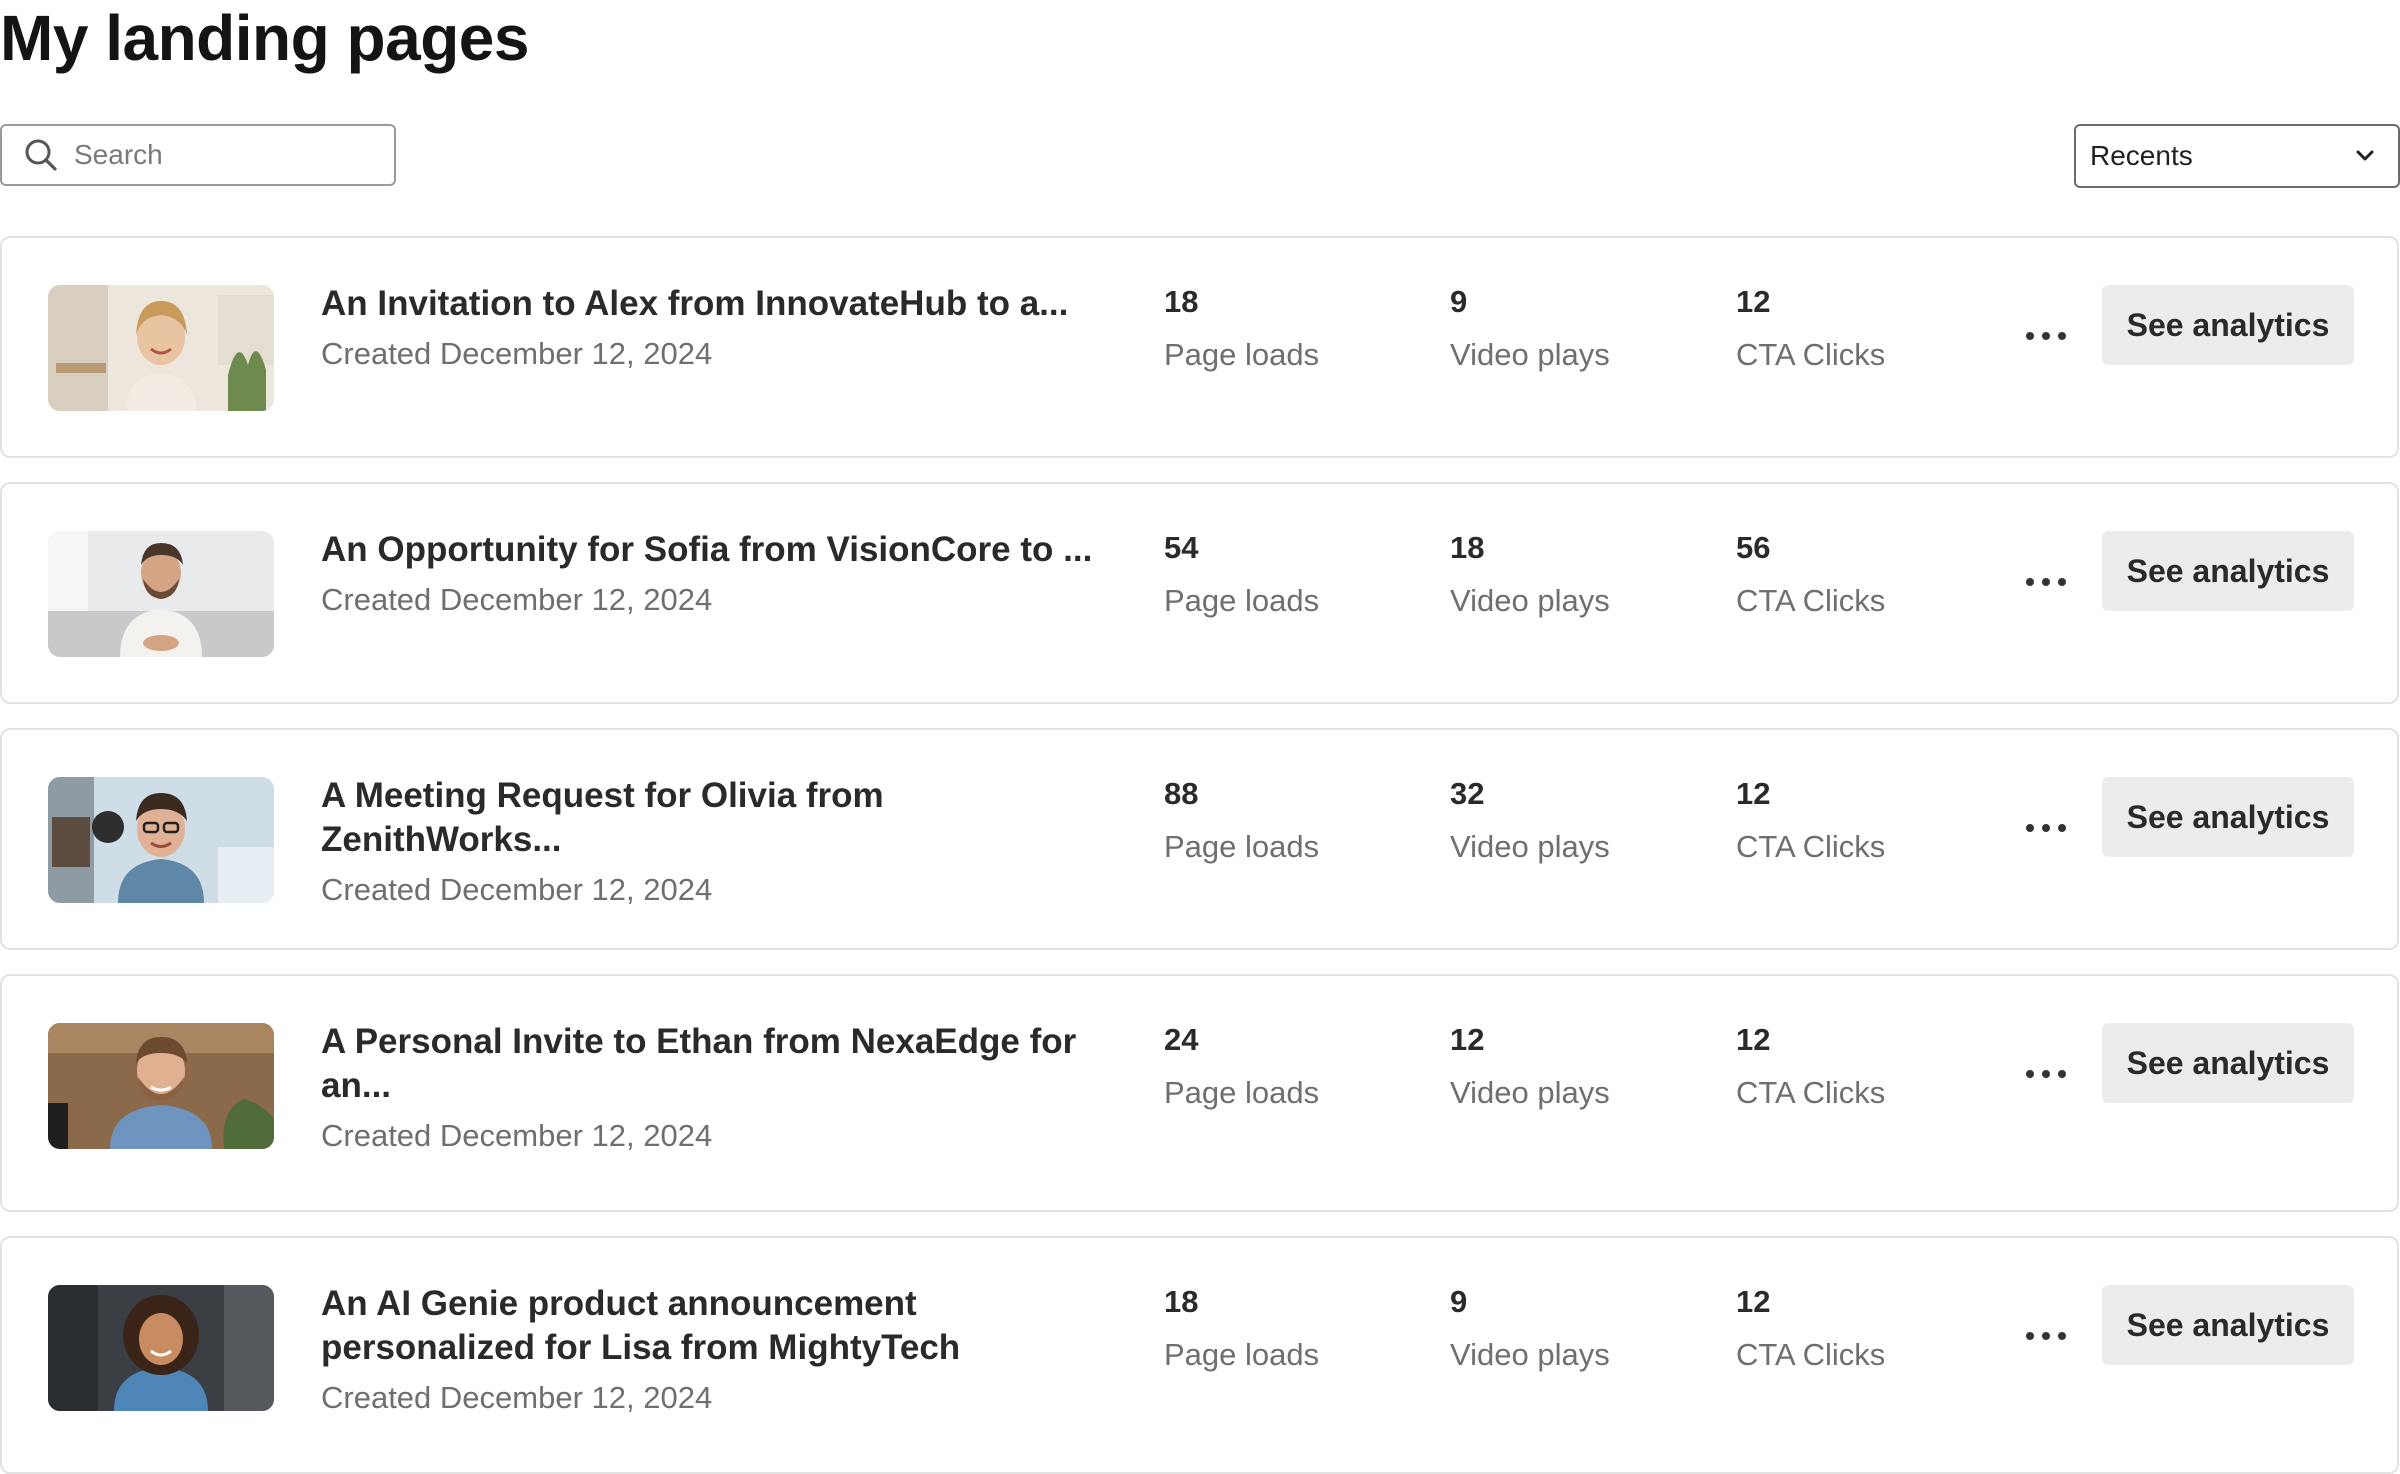 The height and width of the screenshot is (1474, 2400). I want to click on stat-page-loads: 88 Page loads, so click(1241, 820).